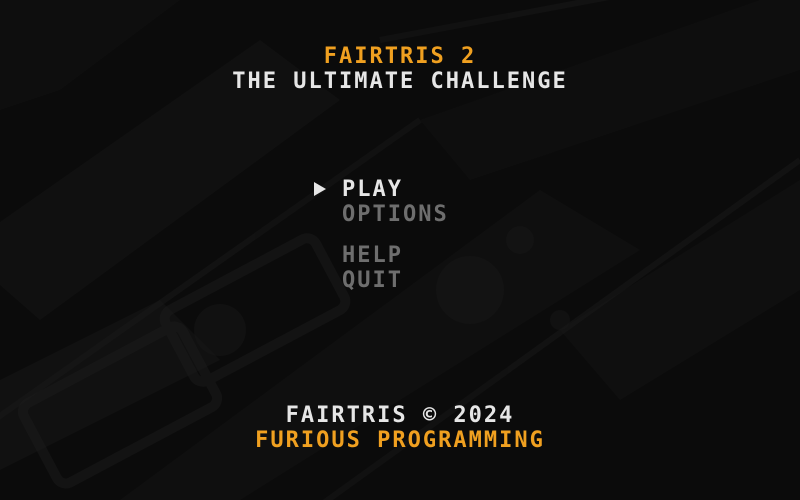  What do you see at coordinates (395, 215) in the screenshot?
I see `menu-item-options: OPTIONS` at bounding box center [395, 215].